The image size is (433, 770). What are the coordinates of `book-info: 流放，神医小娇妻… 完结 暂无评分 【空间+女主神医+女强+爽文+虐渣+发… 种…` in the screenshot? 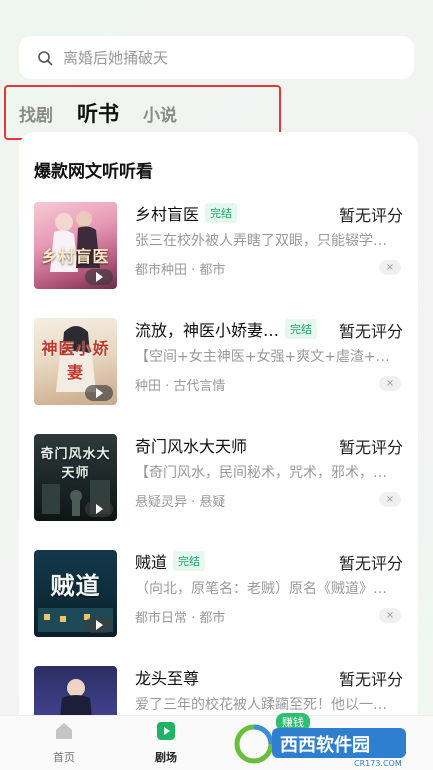 It's located at (270, 356).